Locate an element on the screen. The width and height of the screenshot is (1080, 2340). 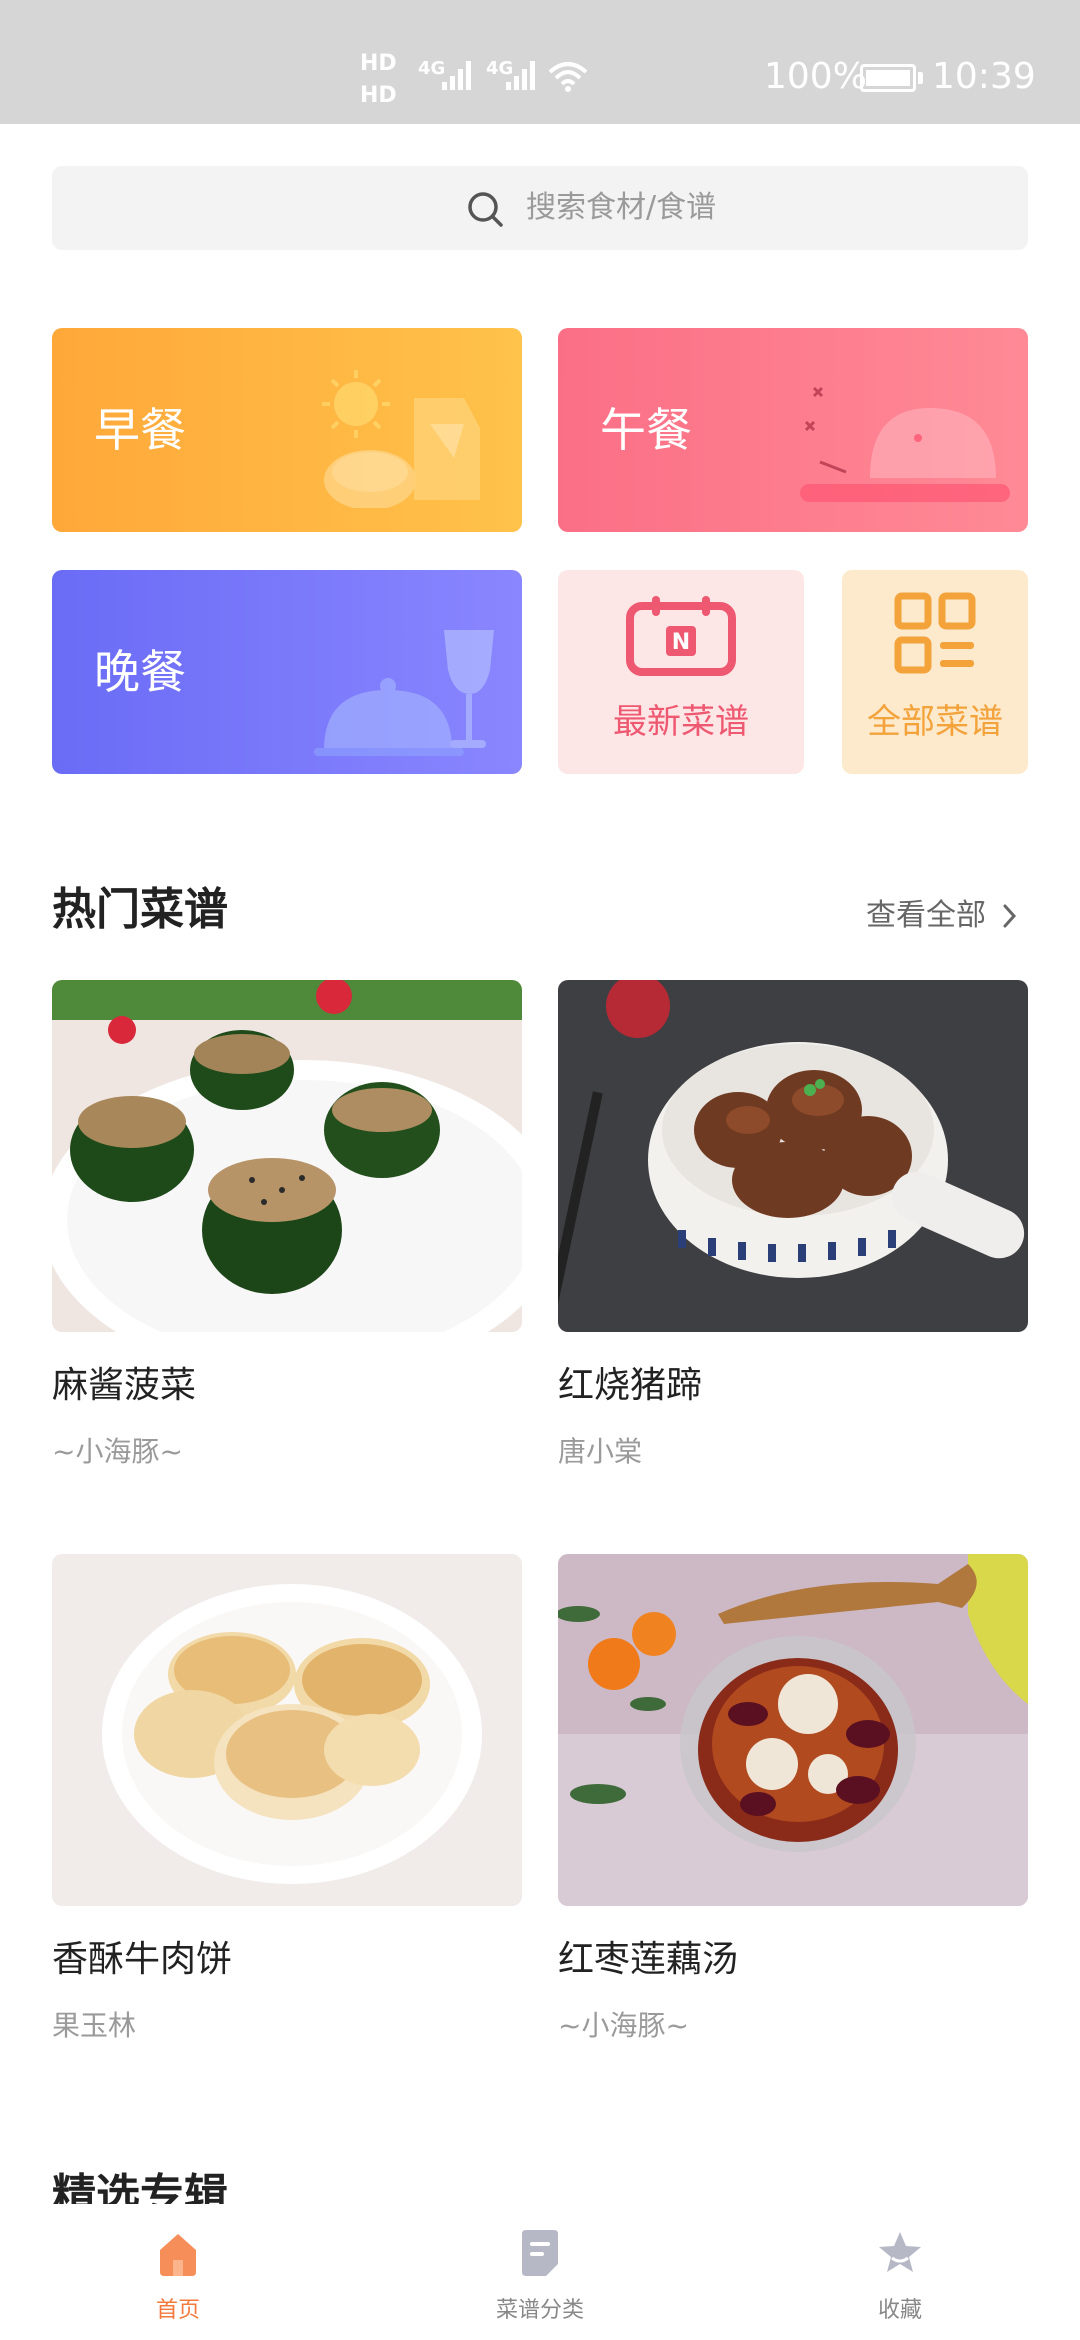
hot-recipes-title: 热门菜谱 is located at coordinates (140, 909).